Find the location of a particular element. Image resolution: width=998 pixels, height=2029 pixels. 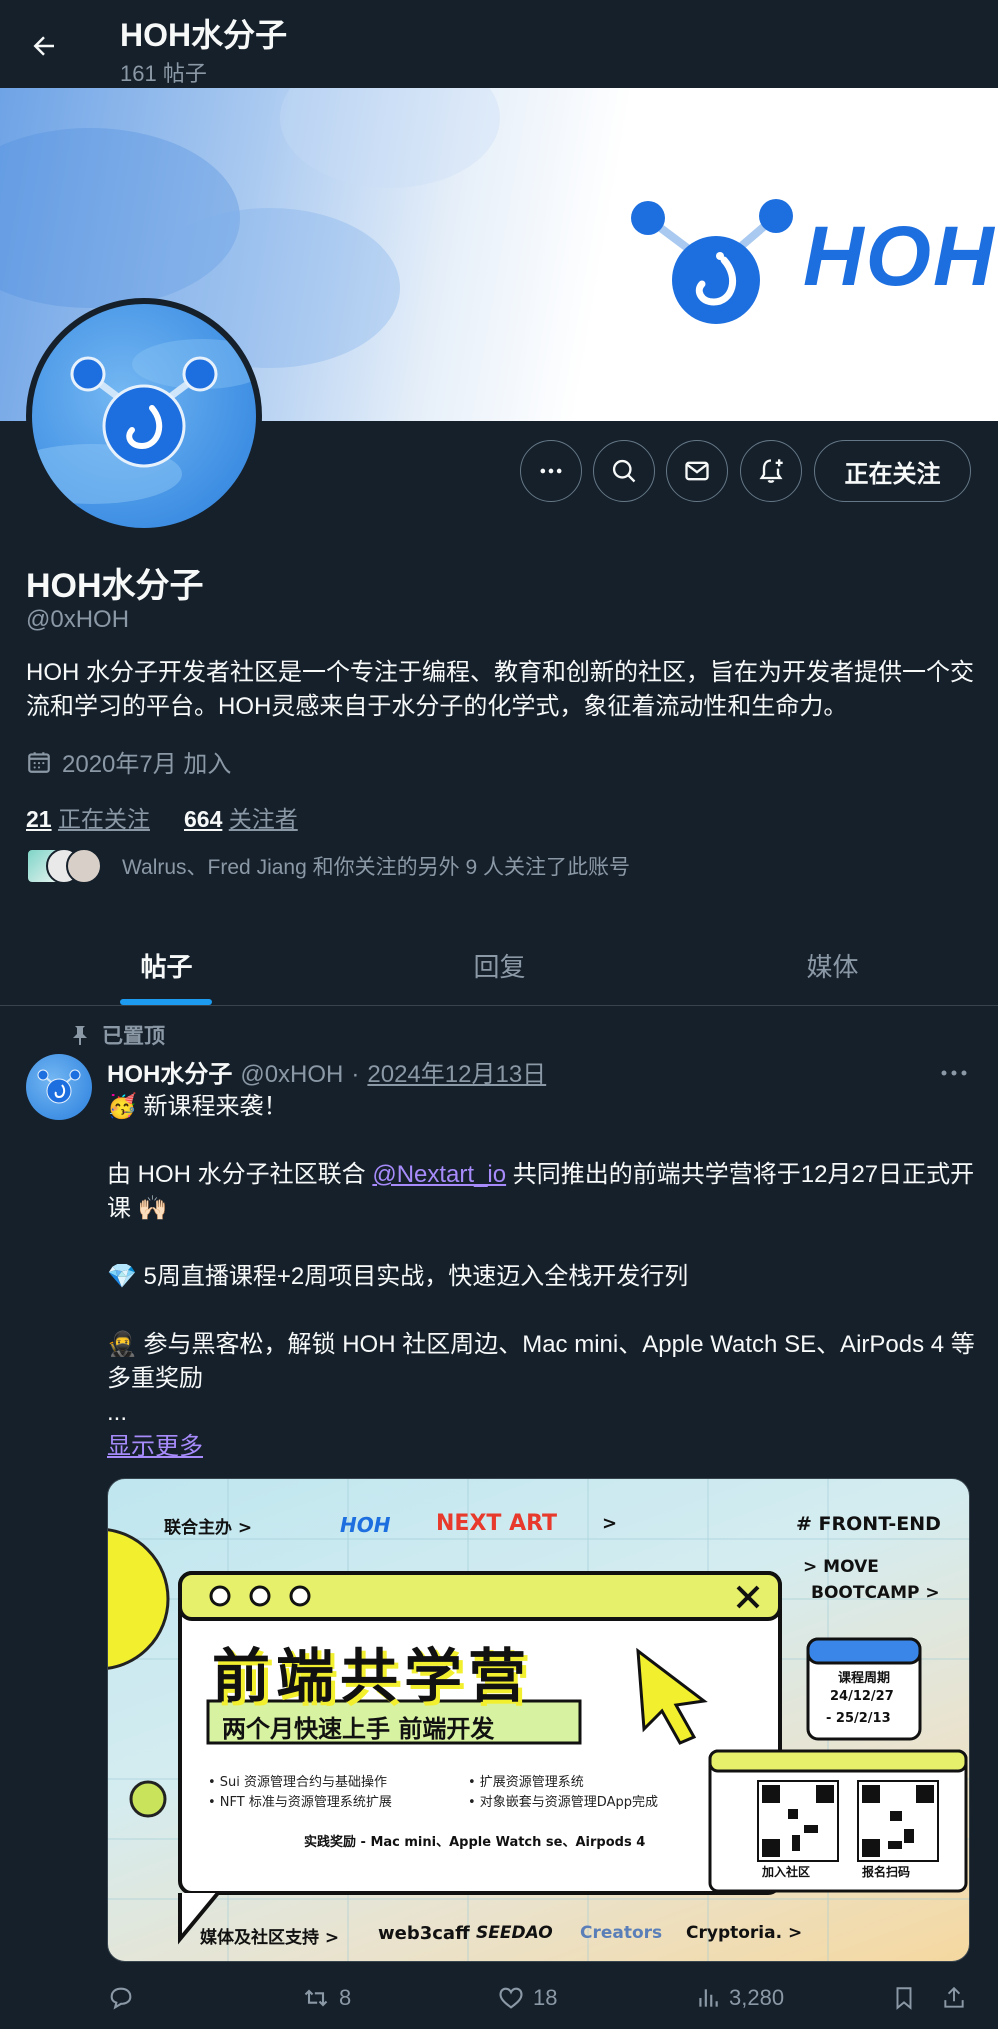

pin-icon is located at coordinates (80, 1035).